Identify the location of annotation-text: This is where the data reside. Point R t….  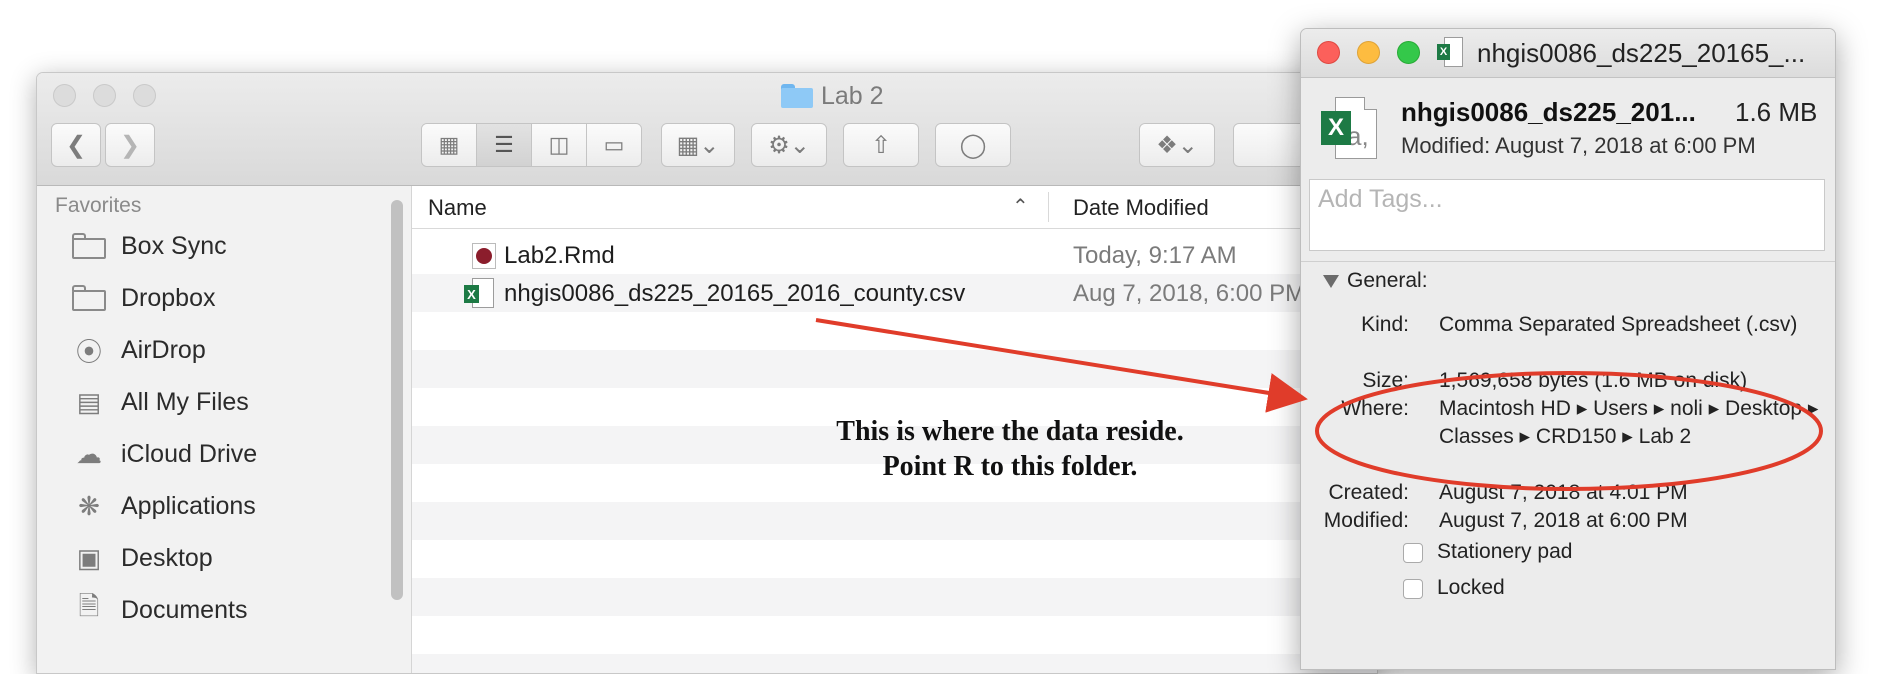
(1010, 449).